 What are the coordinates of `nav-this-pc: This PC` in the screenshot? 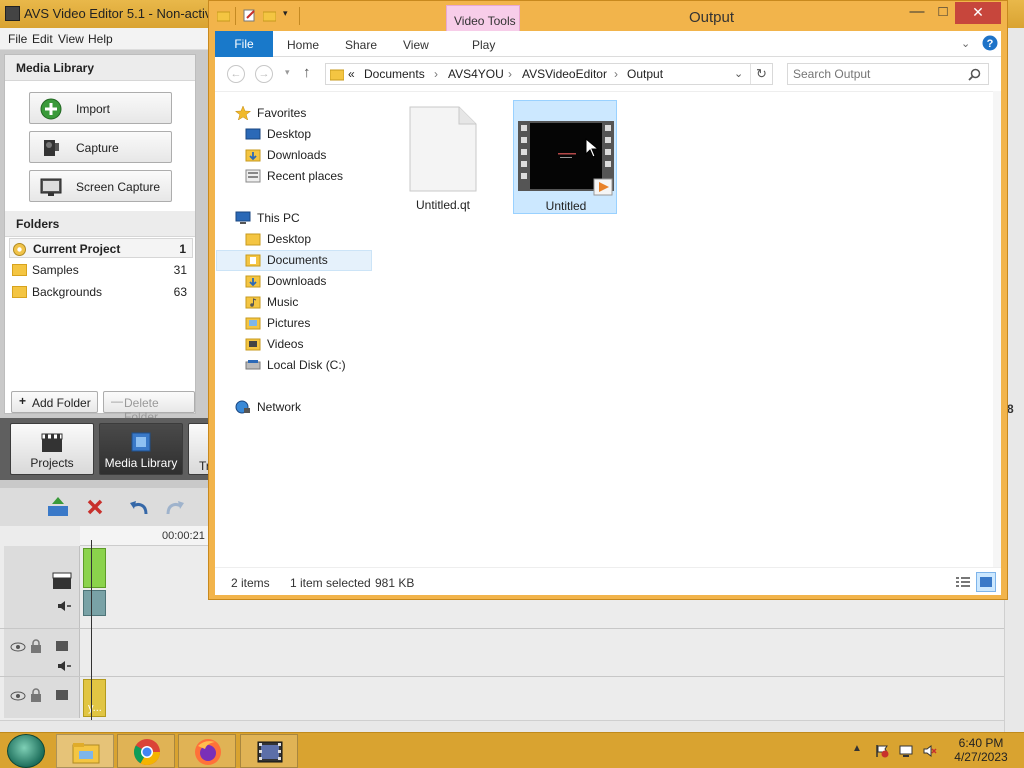 It's located at (293, 218).